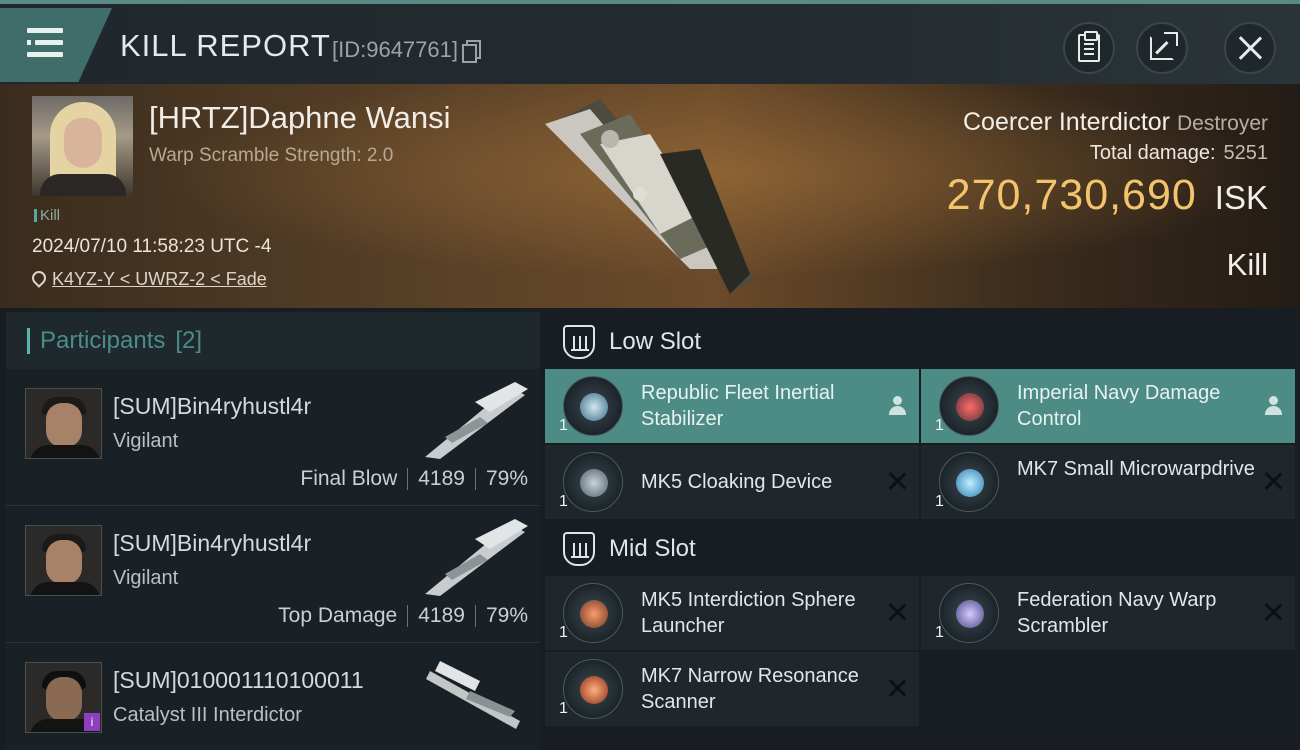 This screenshot has height=750, width=1300. Describe the element at coordinates (1247, 264) in the screenshot. I see `result-label: Kill` at that location.